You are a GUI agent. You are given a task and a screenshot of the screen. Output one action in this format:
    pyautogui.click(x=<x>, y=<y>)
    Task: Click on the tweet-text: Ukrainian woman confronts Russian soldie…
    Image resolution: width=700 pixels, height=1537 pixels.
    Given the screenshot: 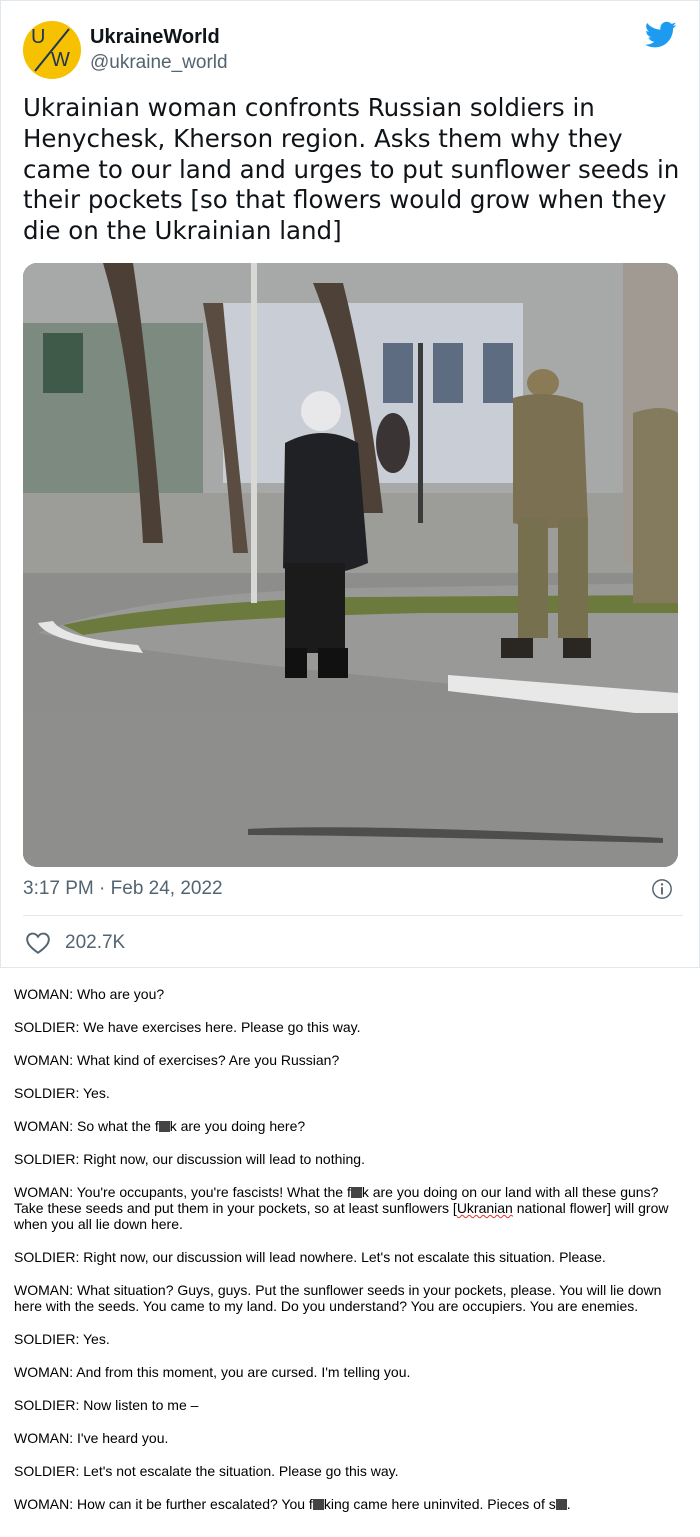 What is the action you would take?
    pyautogui.click(x=351, y=169)
    